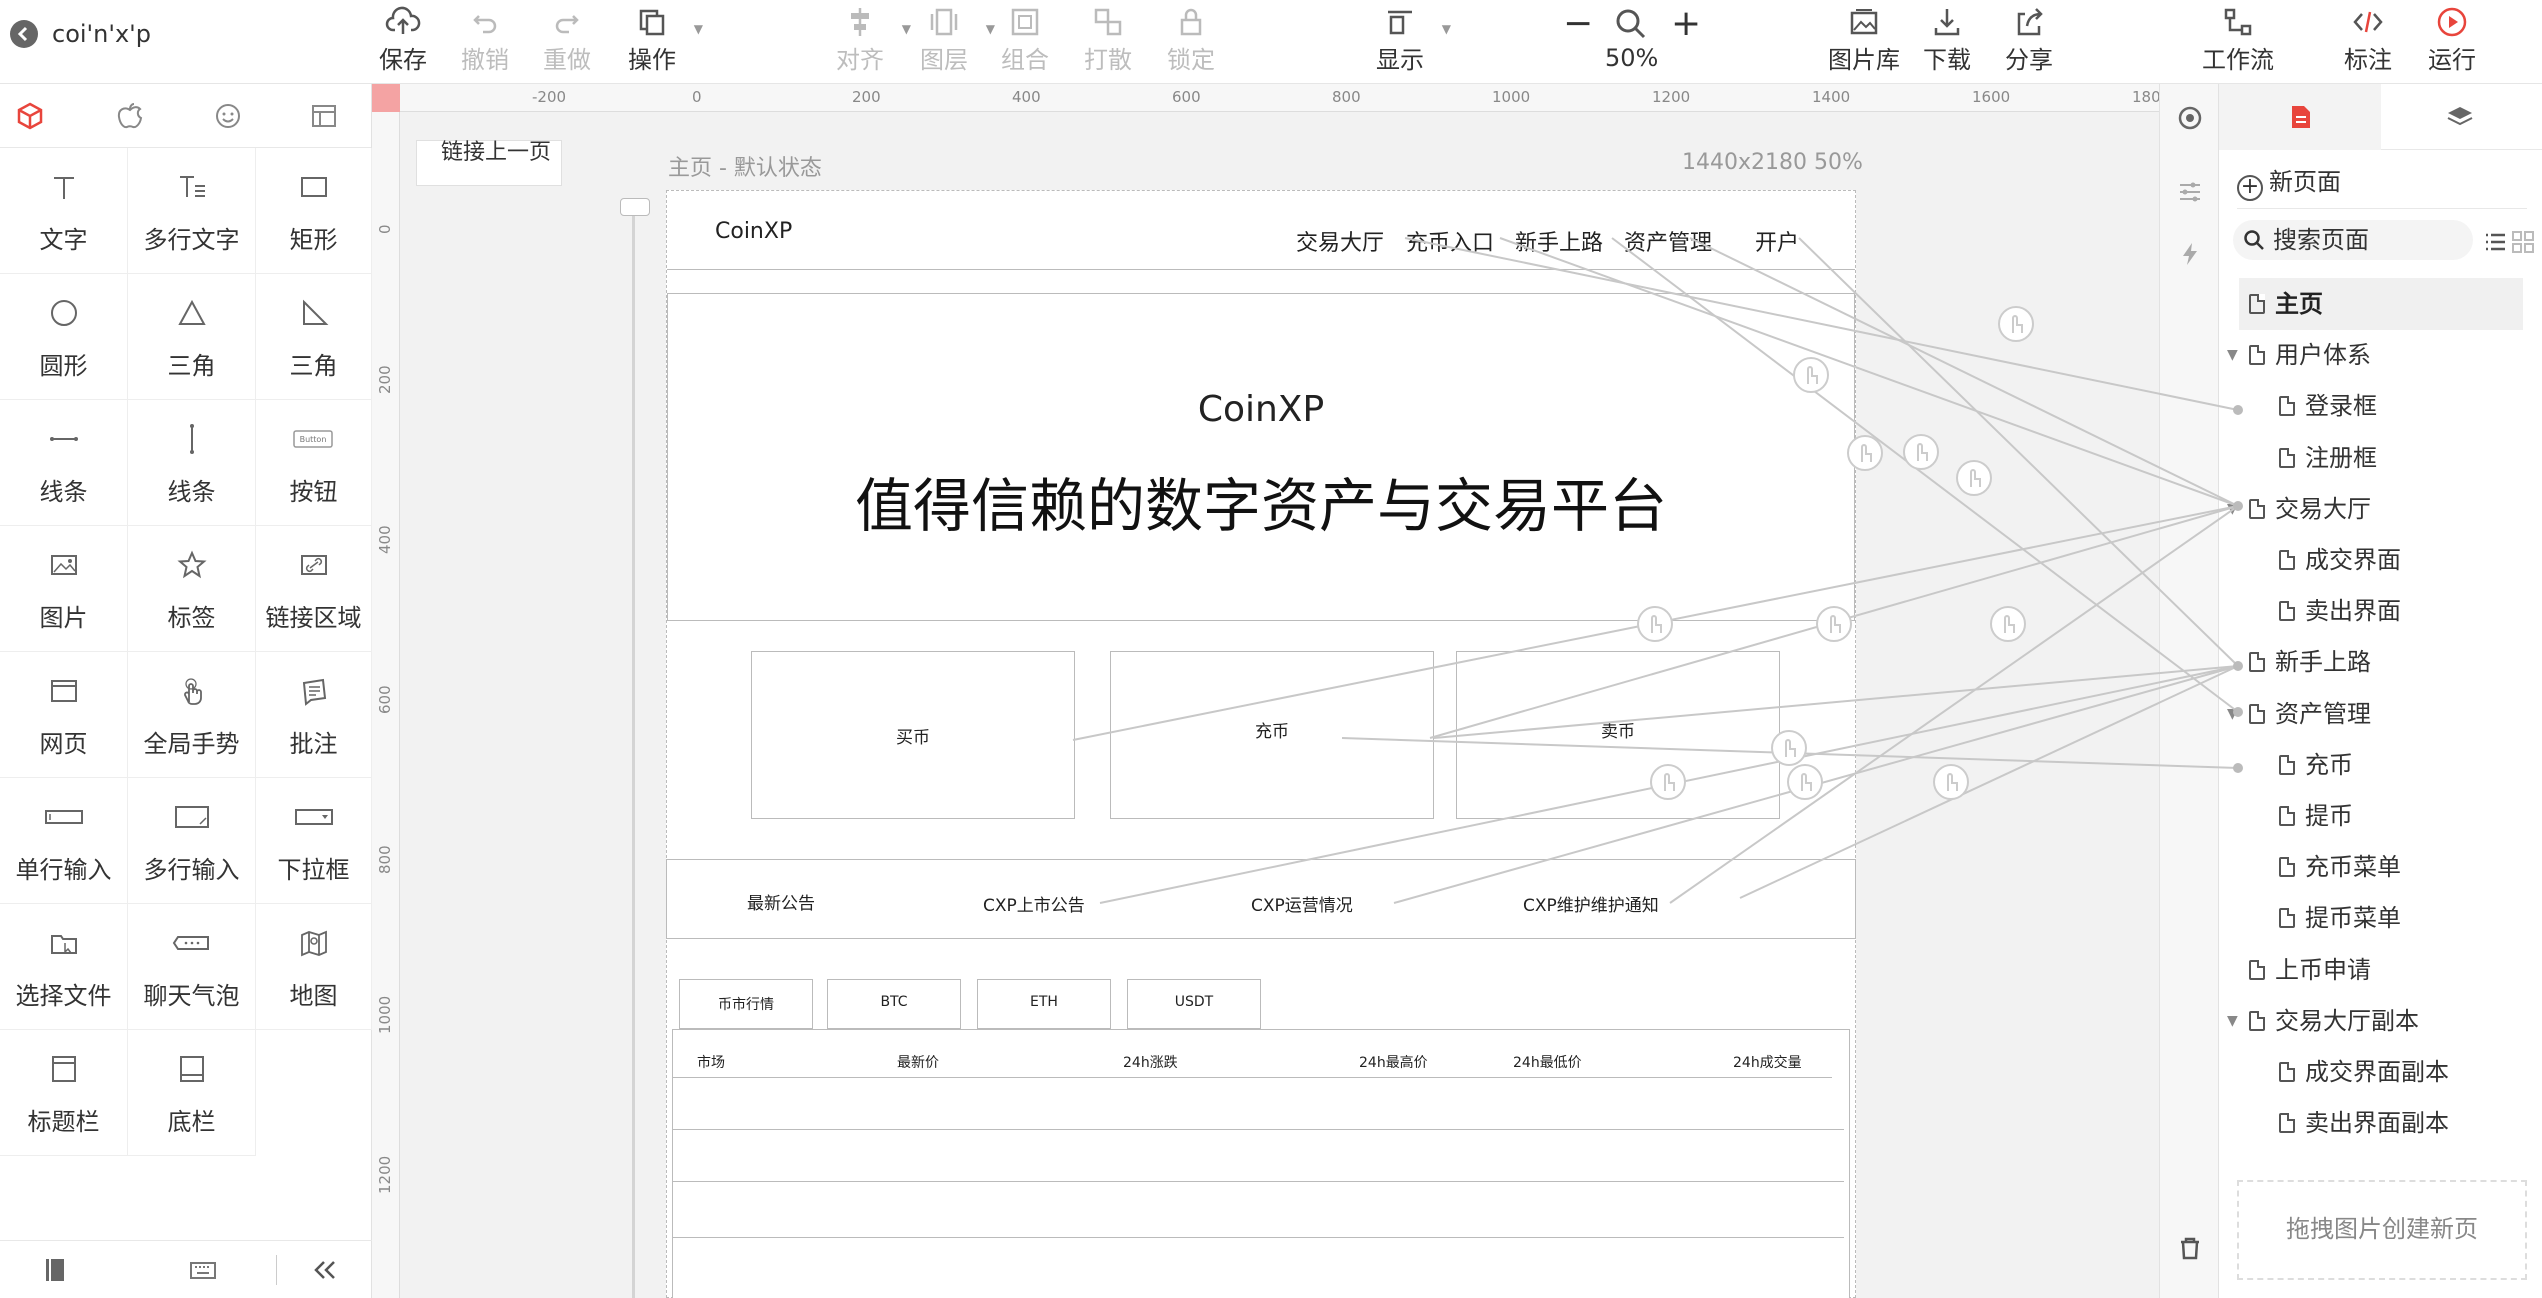 The height and width of the screenshot is (1298, 2542). What do you see at coordinates (1450, 241) in the screenshot?
I see `mock-nav-deposit: 充币入口` at bounding box center [1450, 241].